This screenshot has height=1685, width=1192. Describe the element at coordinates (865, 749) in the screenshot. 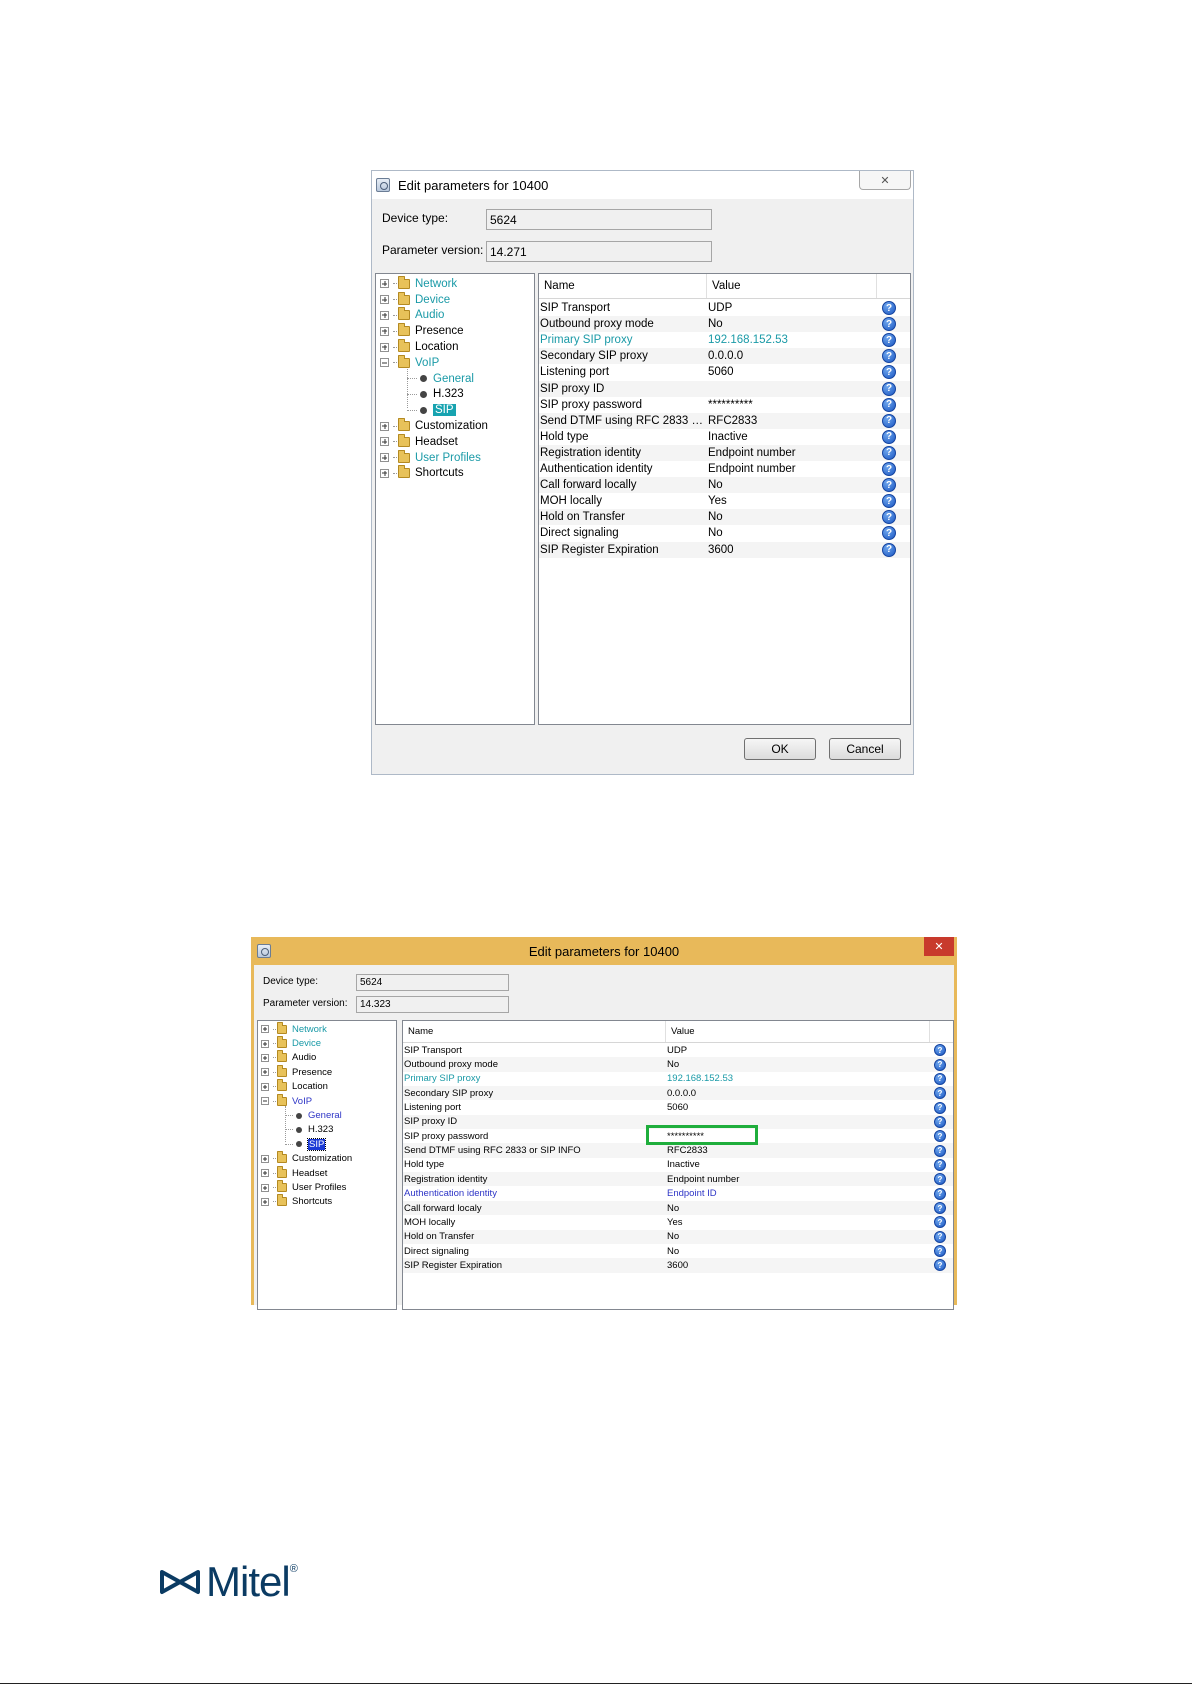

I see `cancel-button: Cancel` at that location.